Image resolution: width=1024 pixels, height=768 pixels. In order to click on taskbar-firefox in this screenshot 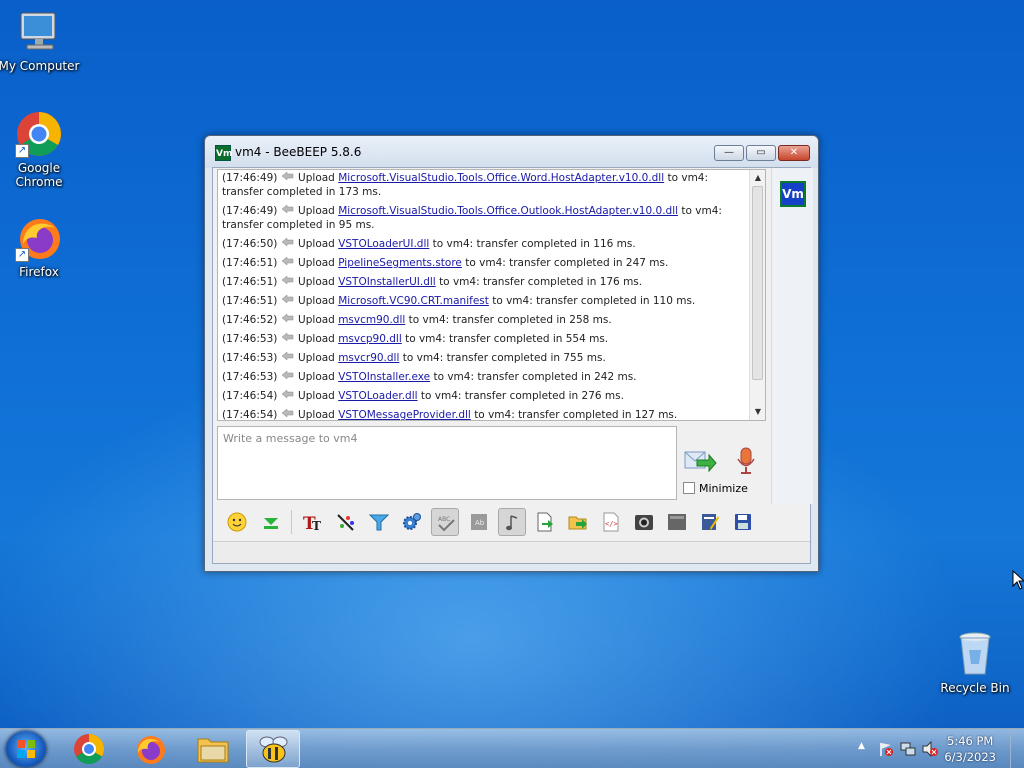, I will do `click(151, 749)`.